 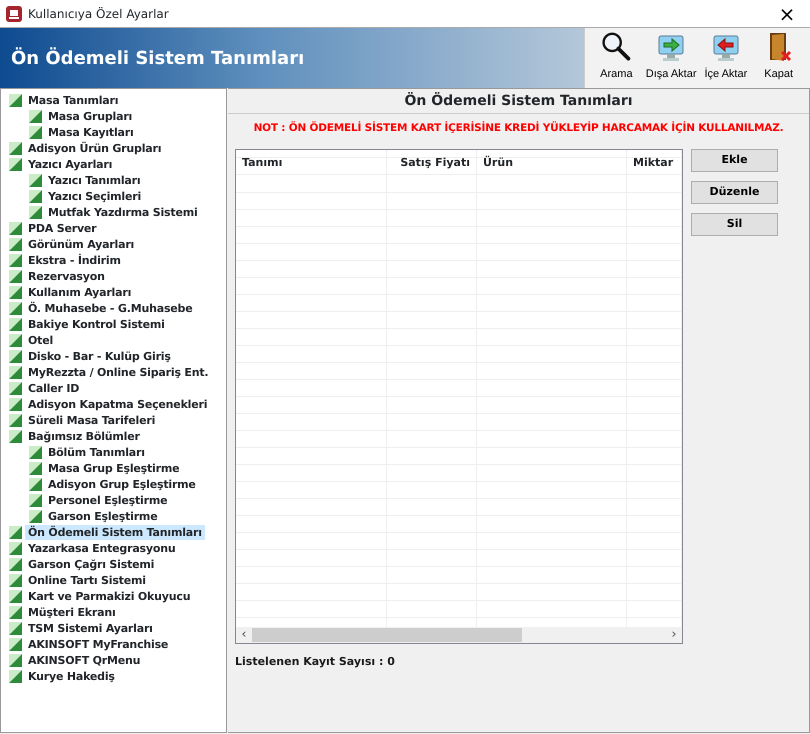 I want to click on tree-item: AKINSOFT QrMenu, so click(x=84, y=660).